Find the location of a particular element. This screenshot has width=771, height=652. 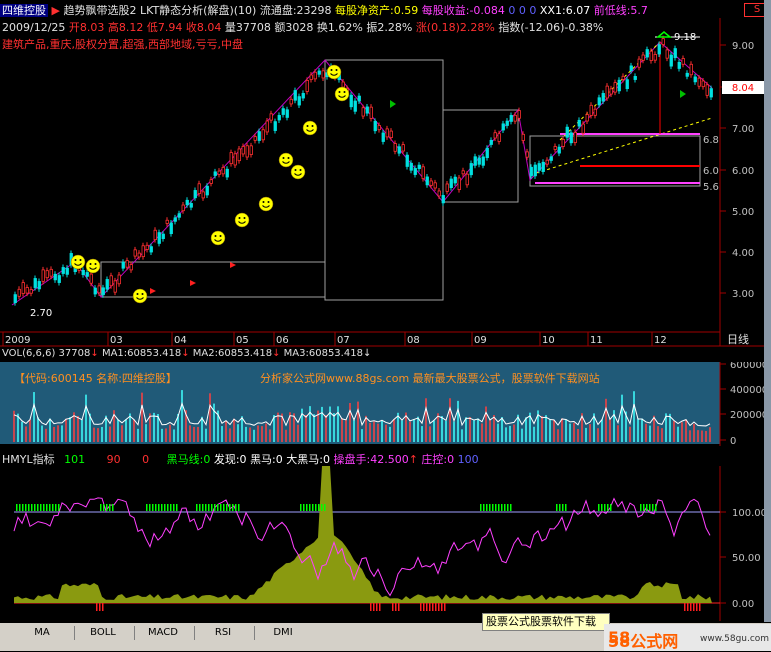

month-label: 05 is located at coordinates (242, 340).